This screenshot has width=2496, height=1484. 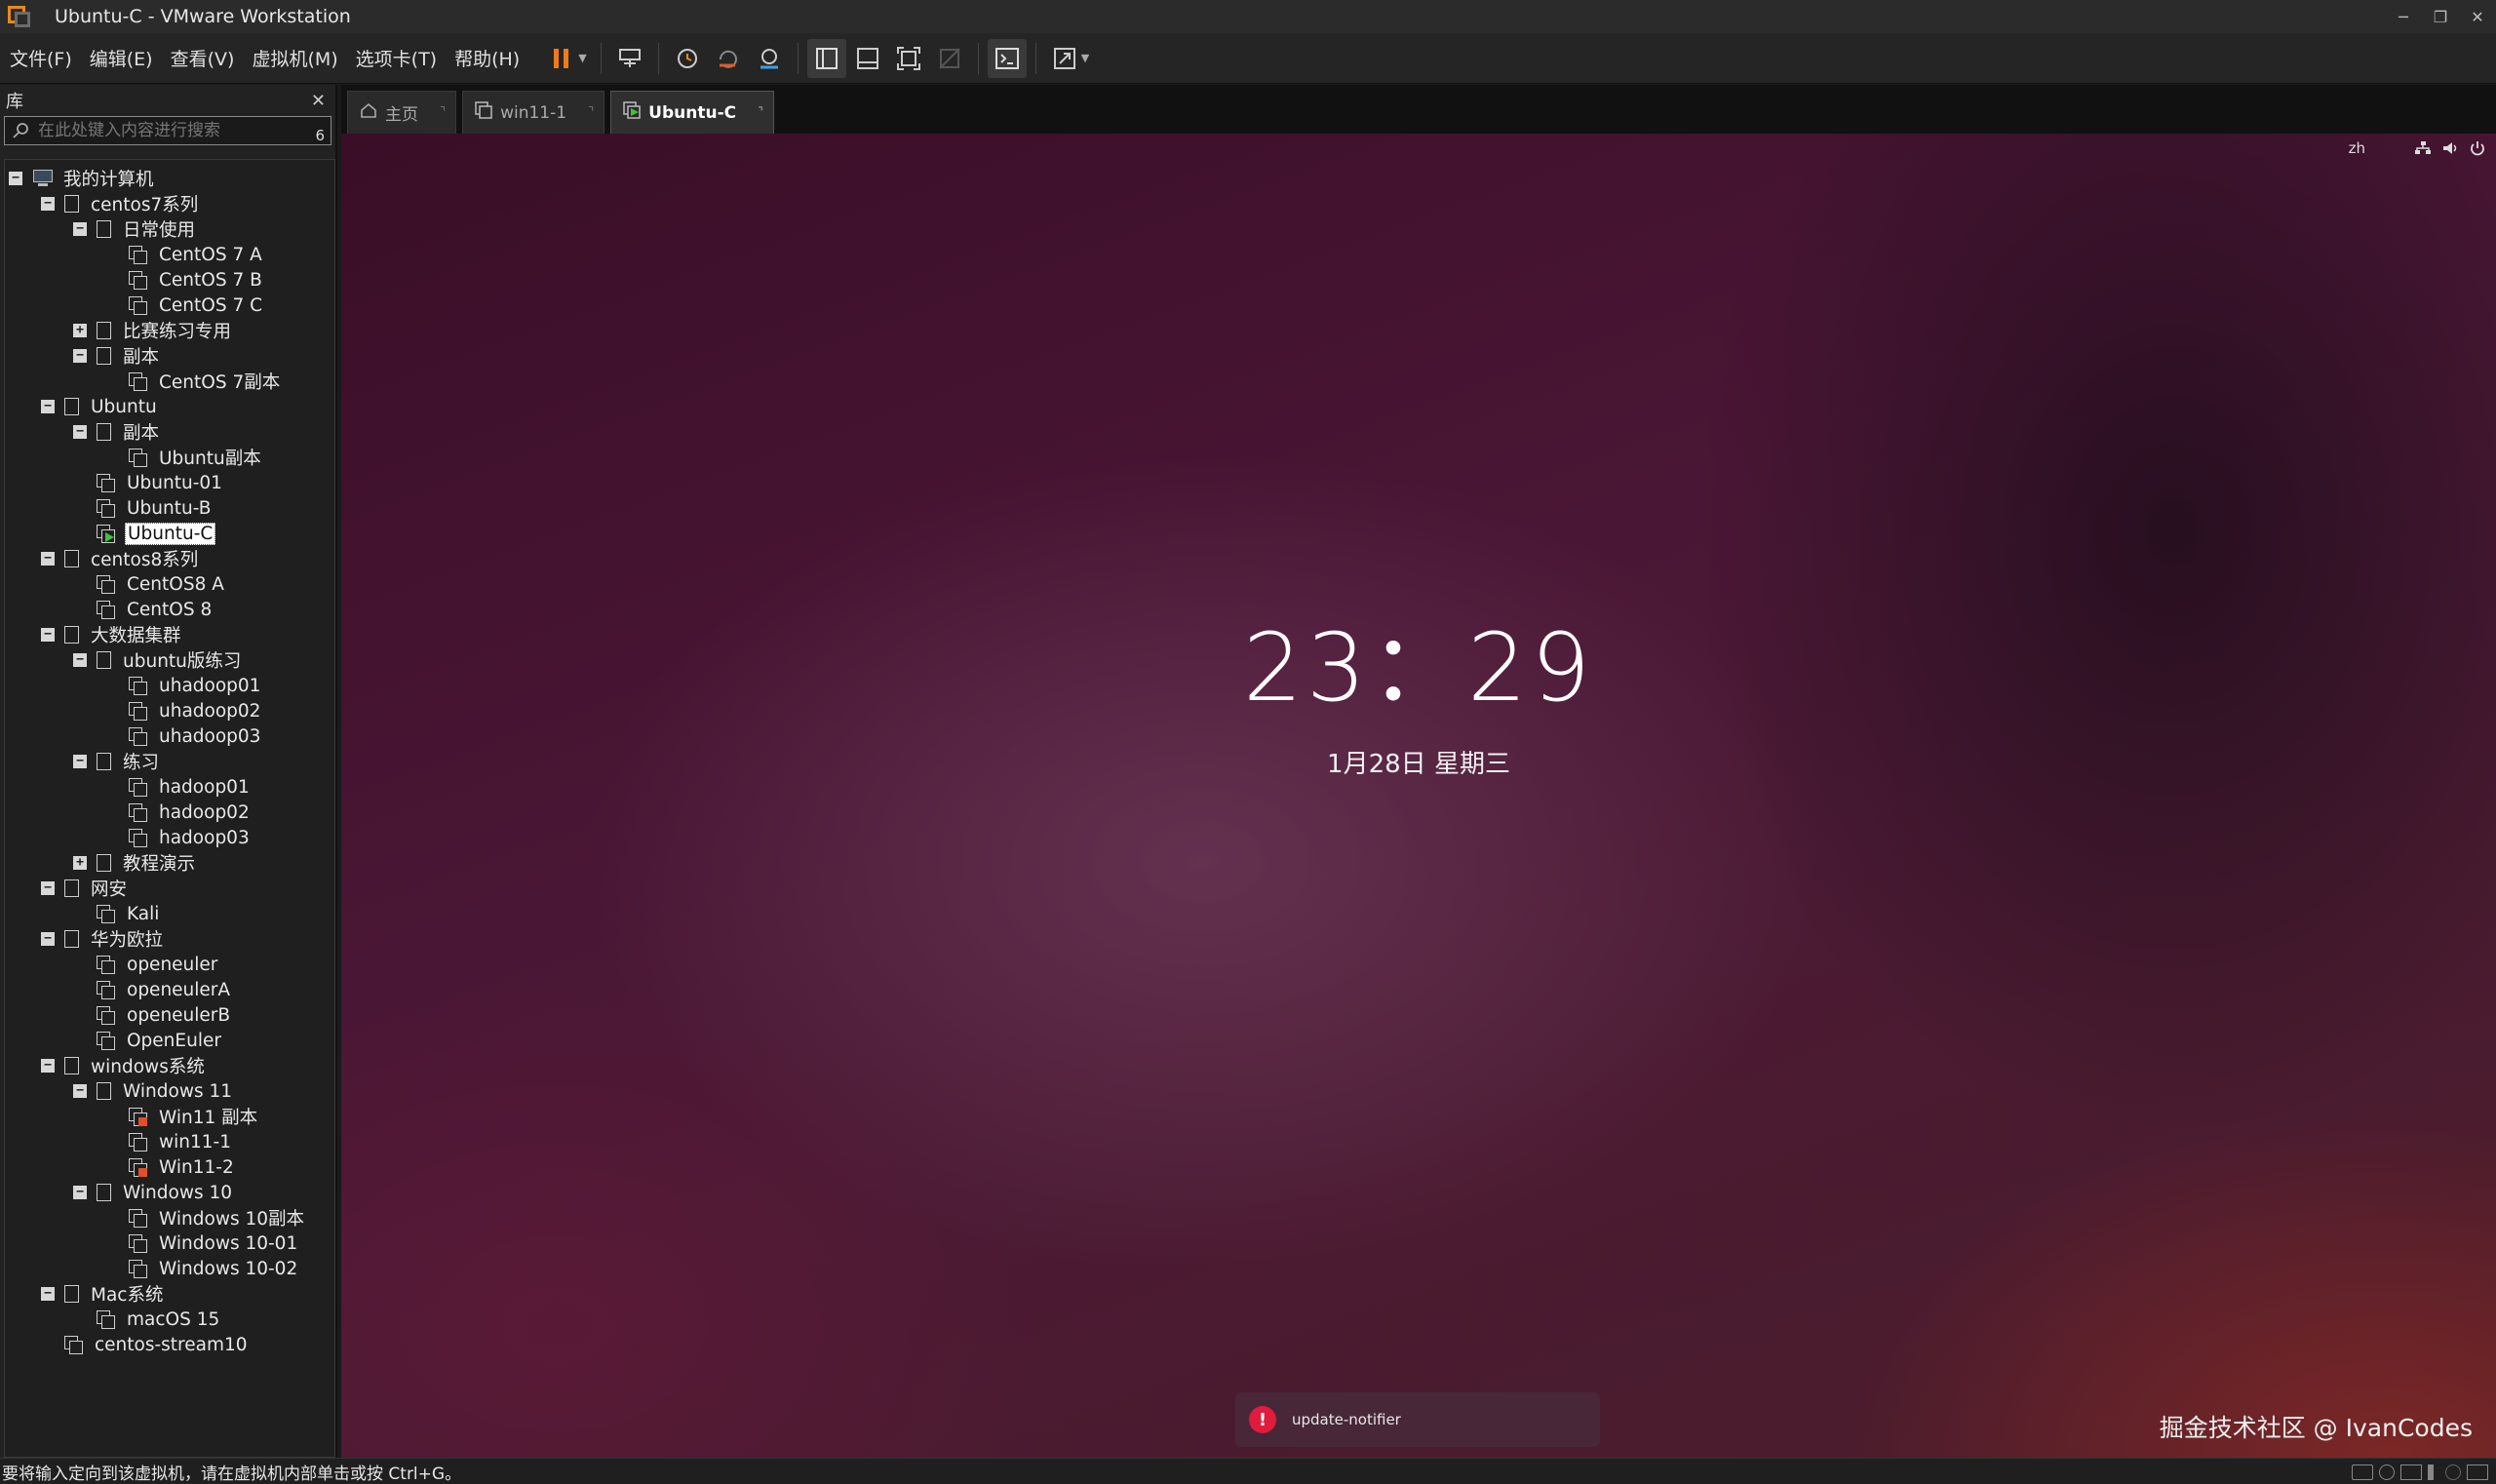 What do you see at coordinates (169, 660) in the screenshot?
I see `tree-item: − ubuntu版练习` at bounding box center [169, 660].